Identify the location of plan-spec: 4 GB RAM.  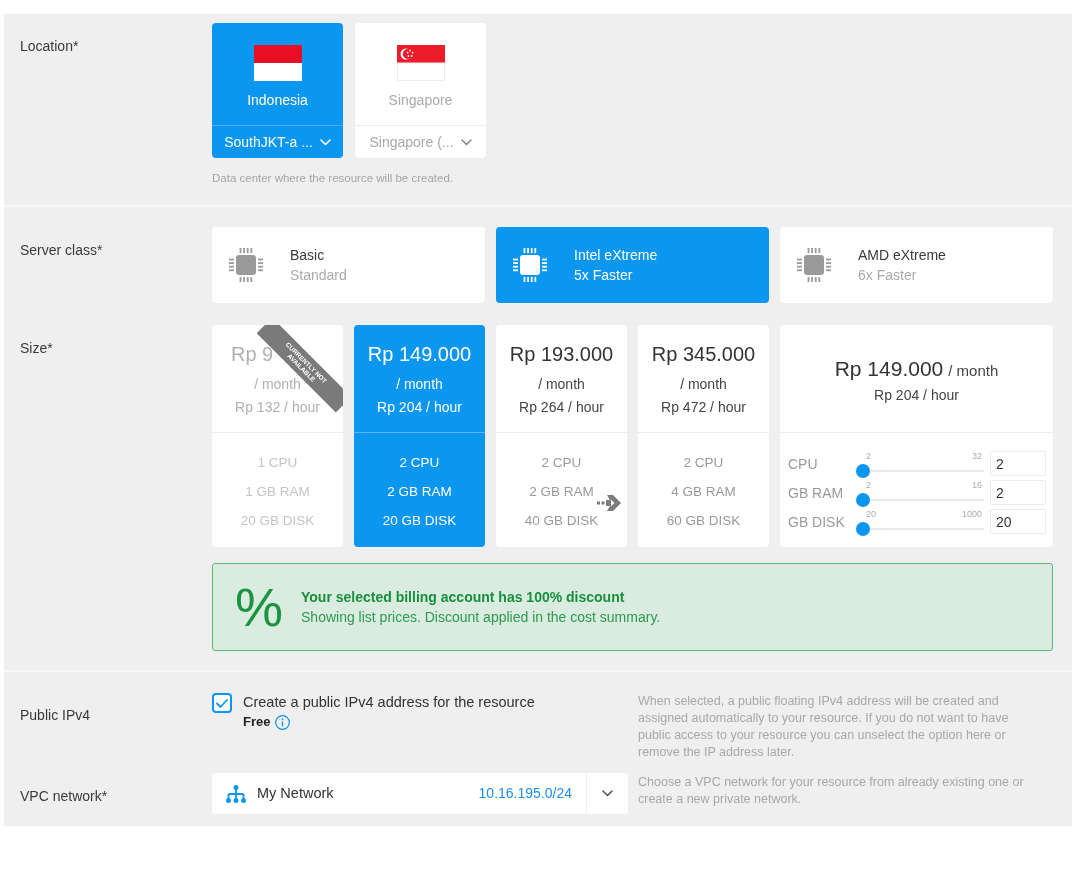
(703, 492).